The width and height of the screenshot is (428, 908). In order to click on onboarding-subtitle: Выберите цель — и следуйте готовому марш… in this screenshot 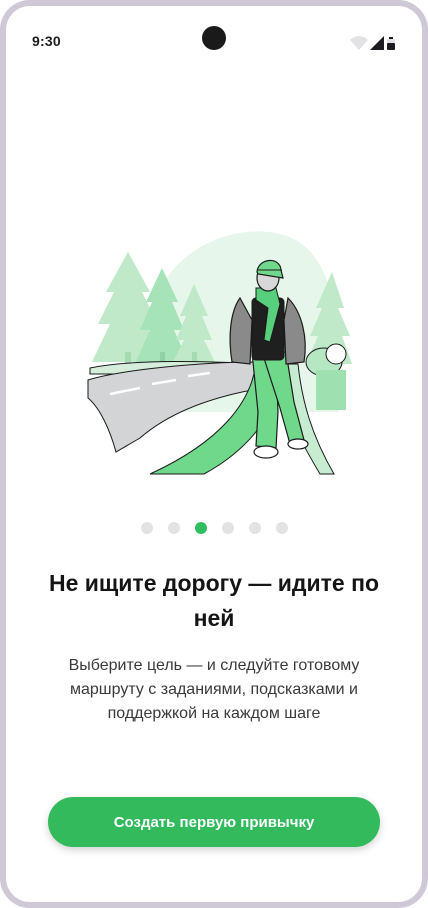, I will do `click(214, 689)`.